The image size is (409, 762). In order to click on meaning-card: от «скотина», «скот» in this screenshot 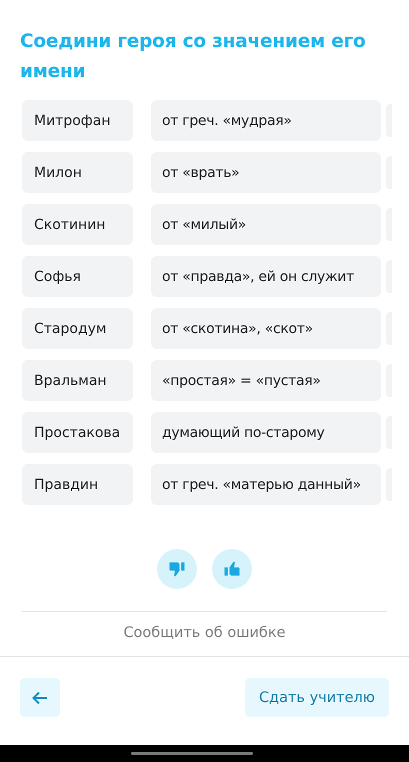, I will do `click(266, 328)`.